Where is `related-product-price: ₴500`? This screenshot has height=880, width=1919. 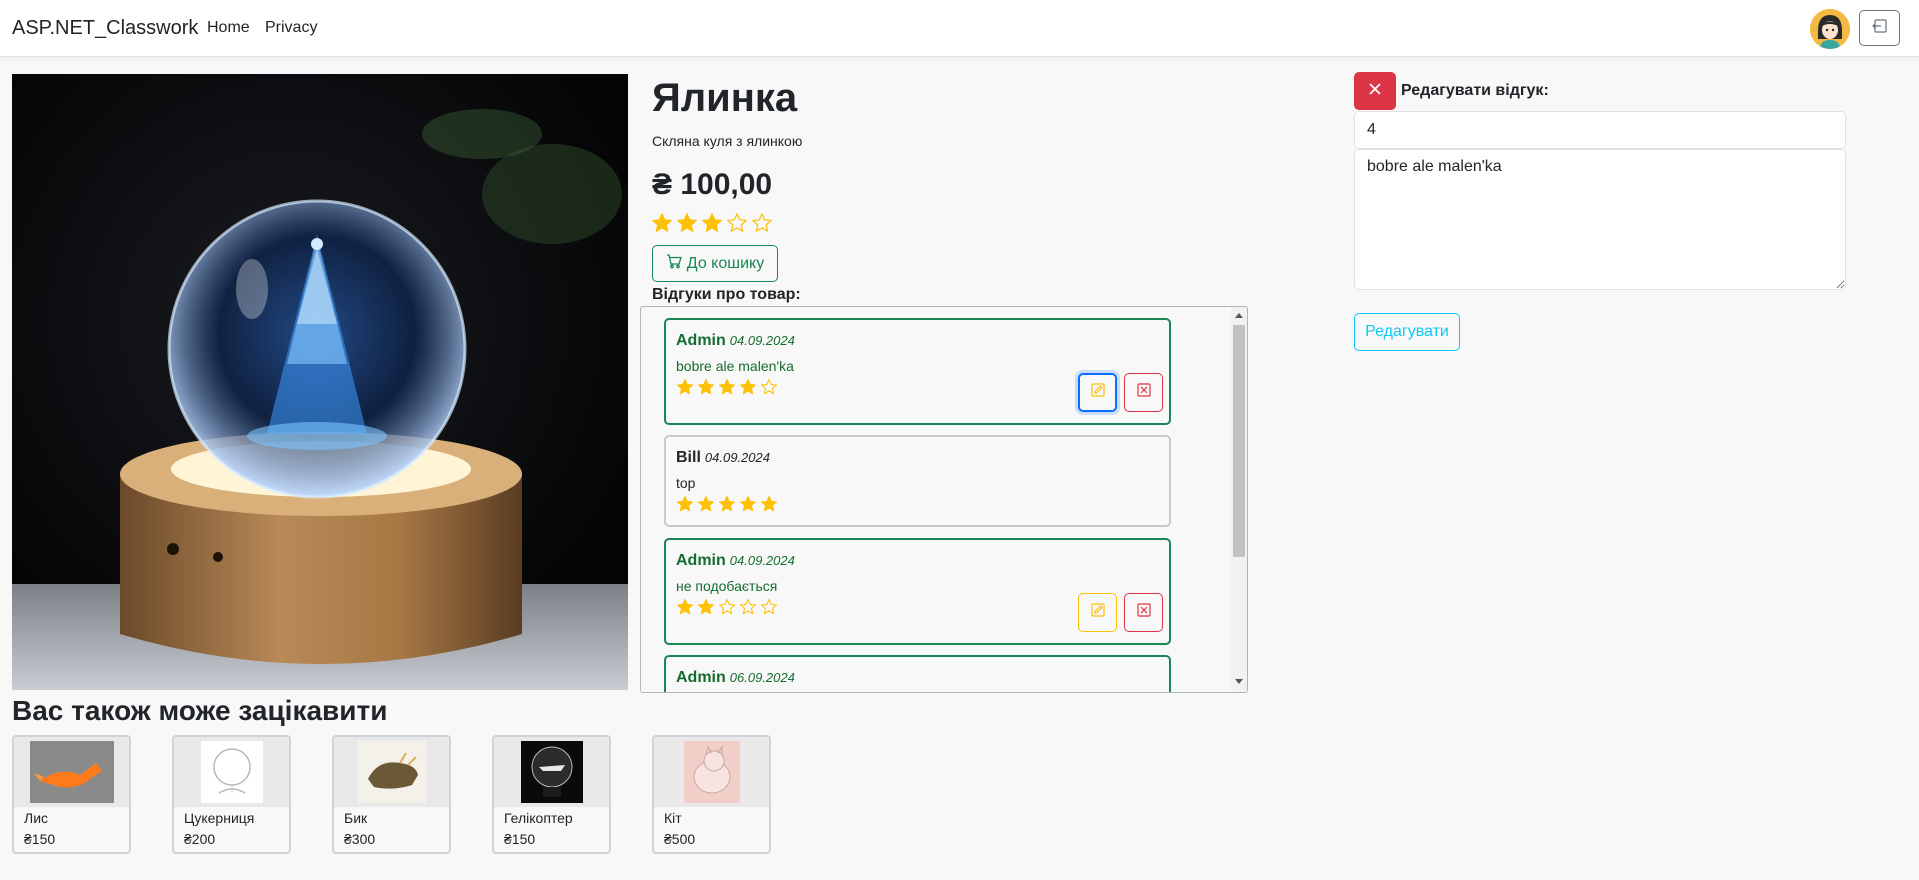 related-product-price: ₴500 is located at coordinates (680, 839).